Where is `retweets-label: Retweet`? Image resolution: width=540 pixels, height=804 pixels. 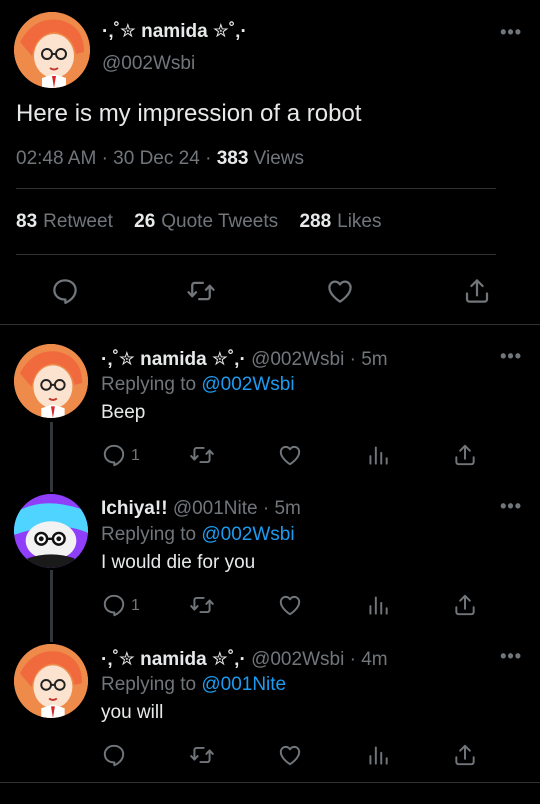 retweets-label: Retweet is located at coordinates (78, 221).